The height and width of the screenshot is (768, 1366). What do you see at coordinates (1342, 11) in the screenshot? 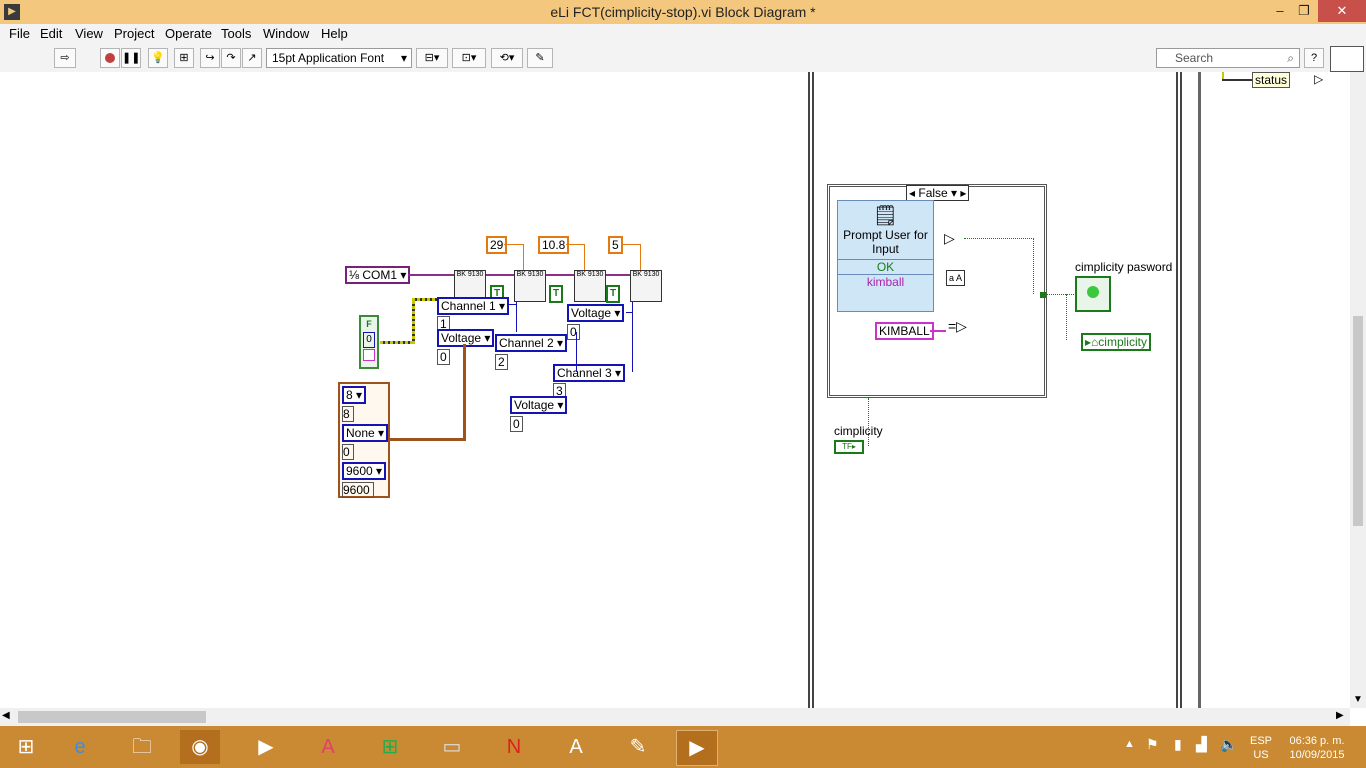
I see `close-button: ✕` at bounding box center [1342, 11].